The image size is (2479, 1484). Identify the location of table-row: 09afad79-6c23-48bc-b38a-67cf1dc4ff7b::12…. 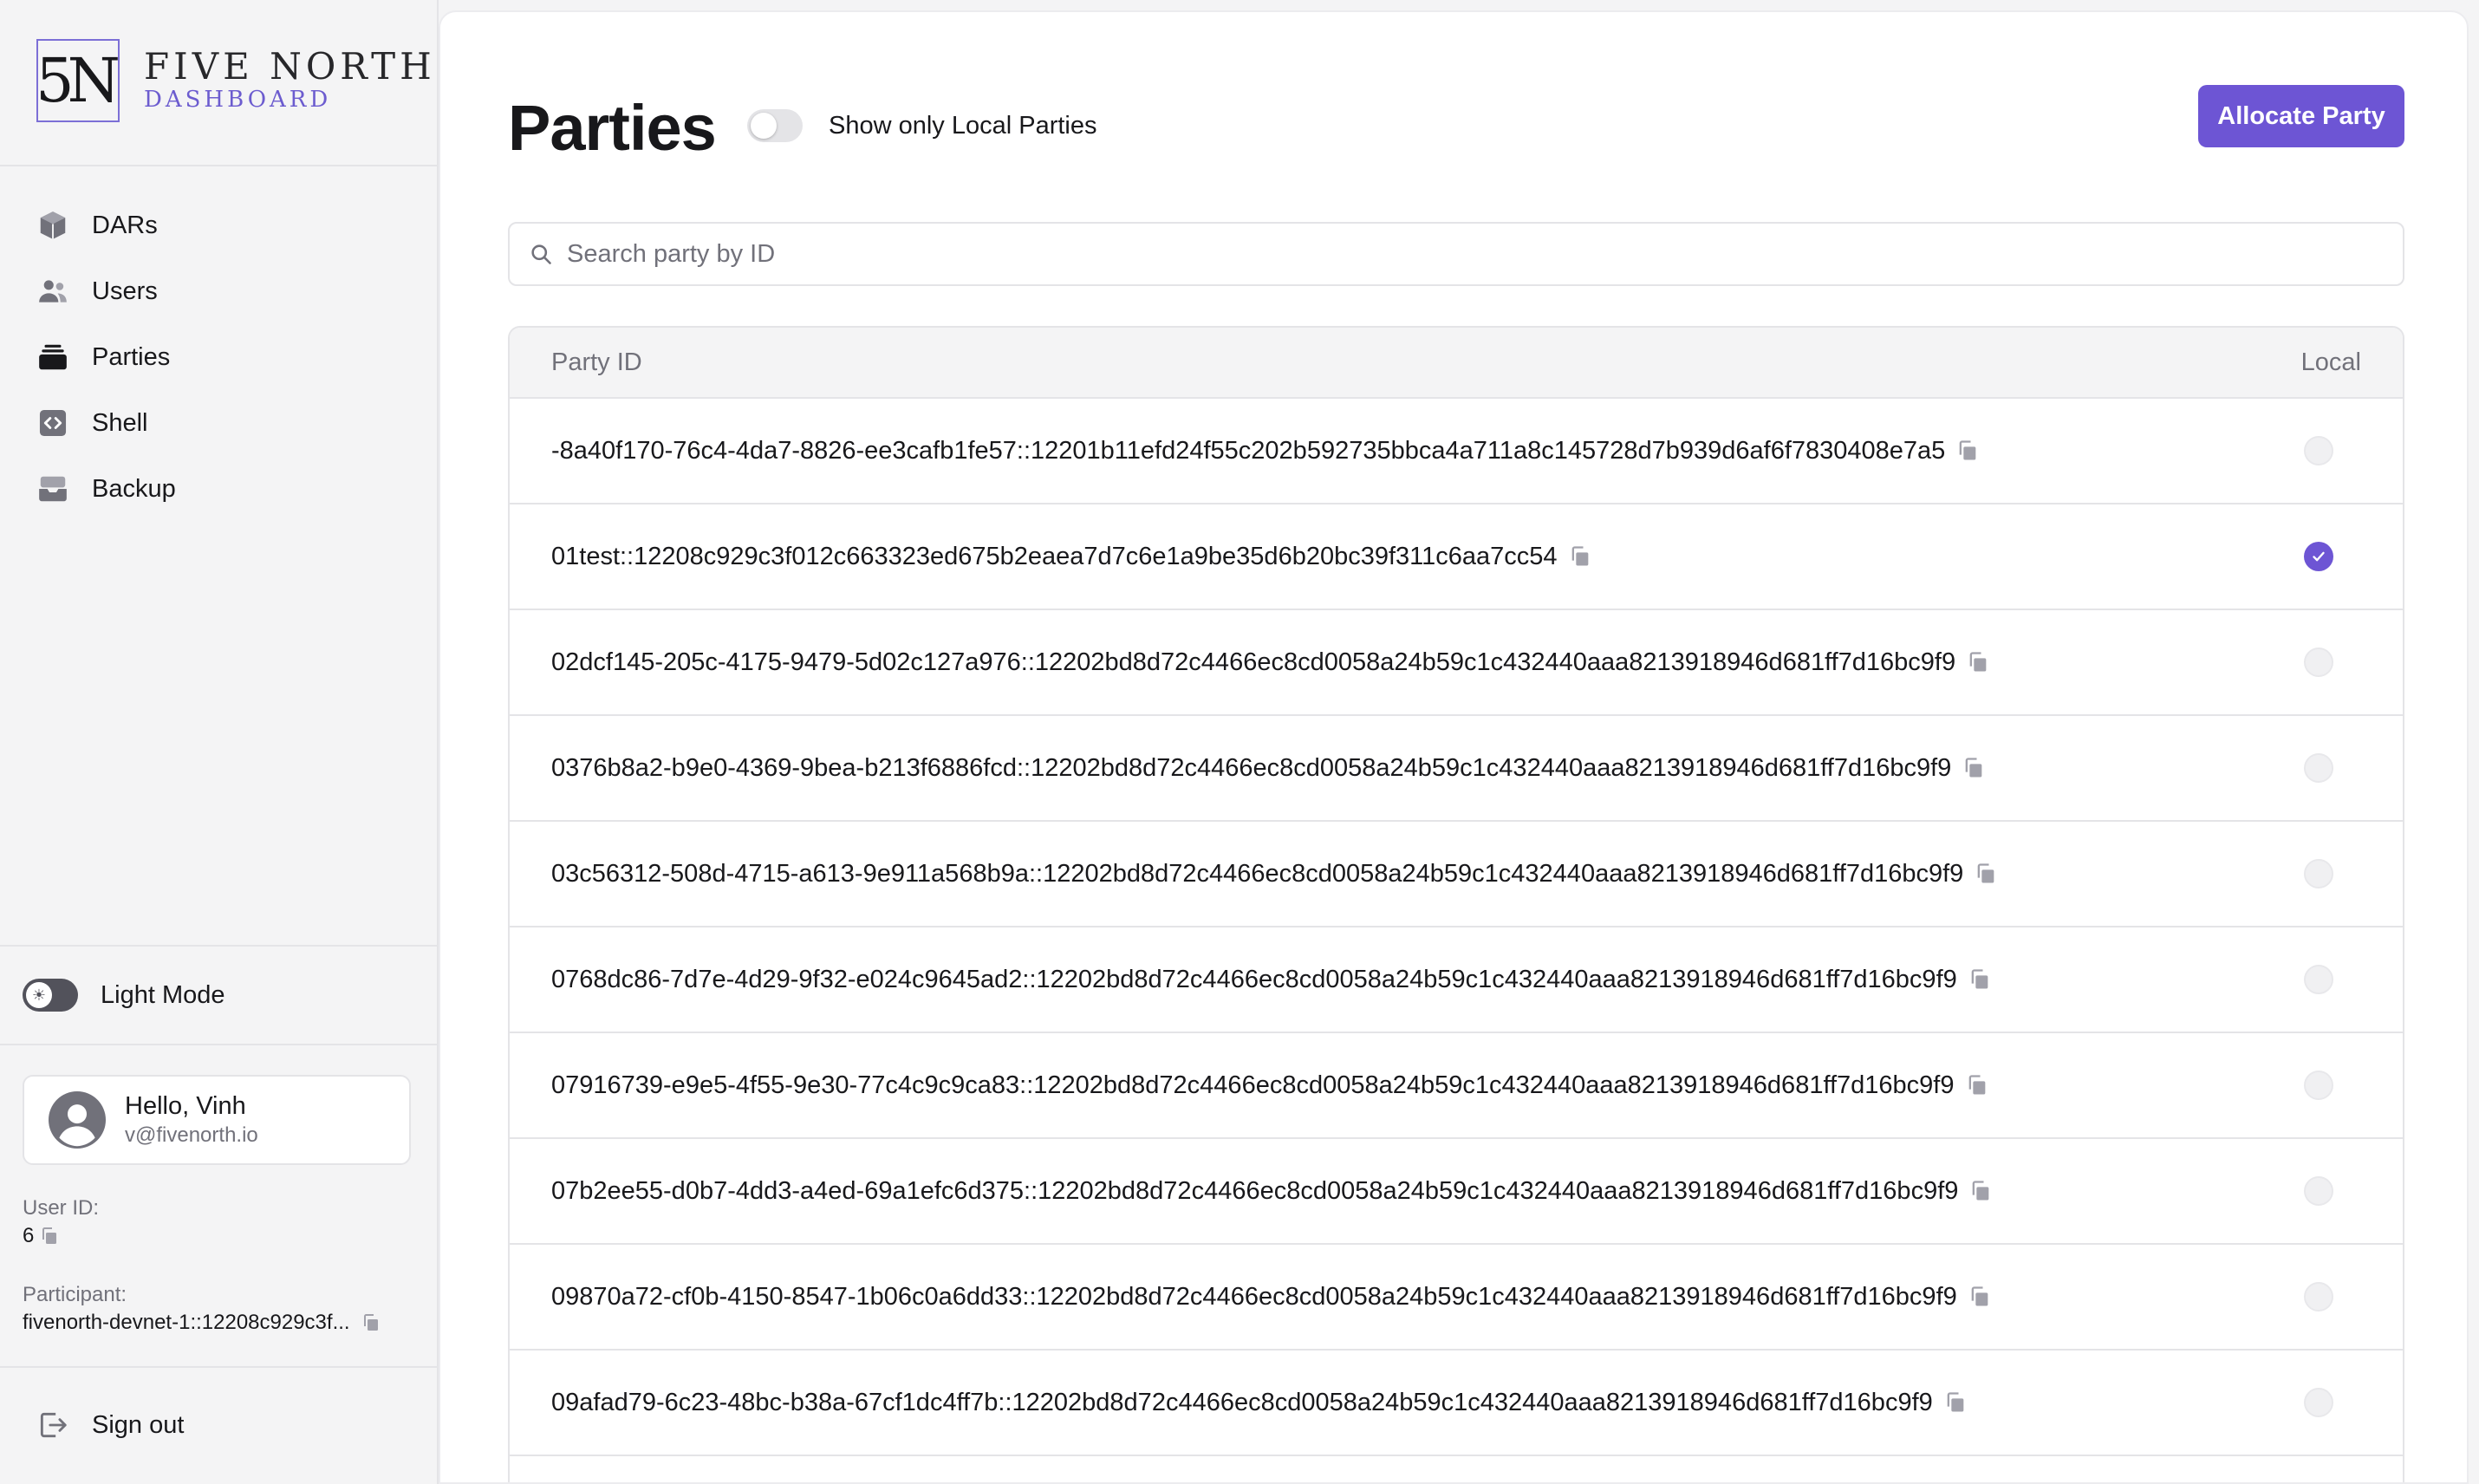
(1456, 1403).